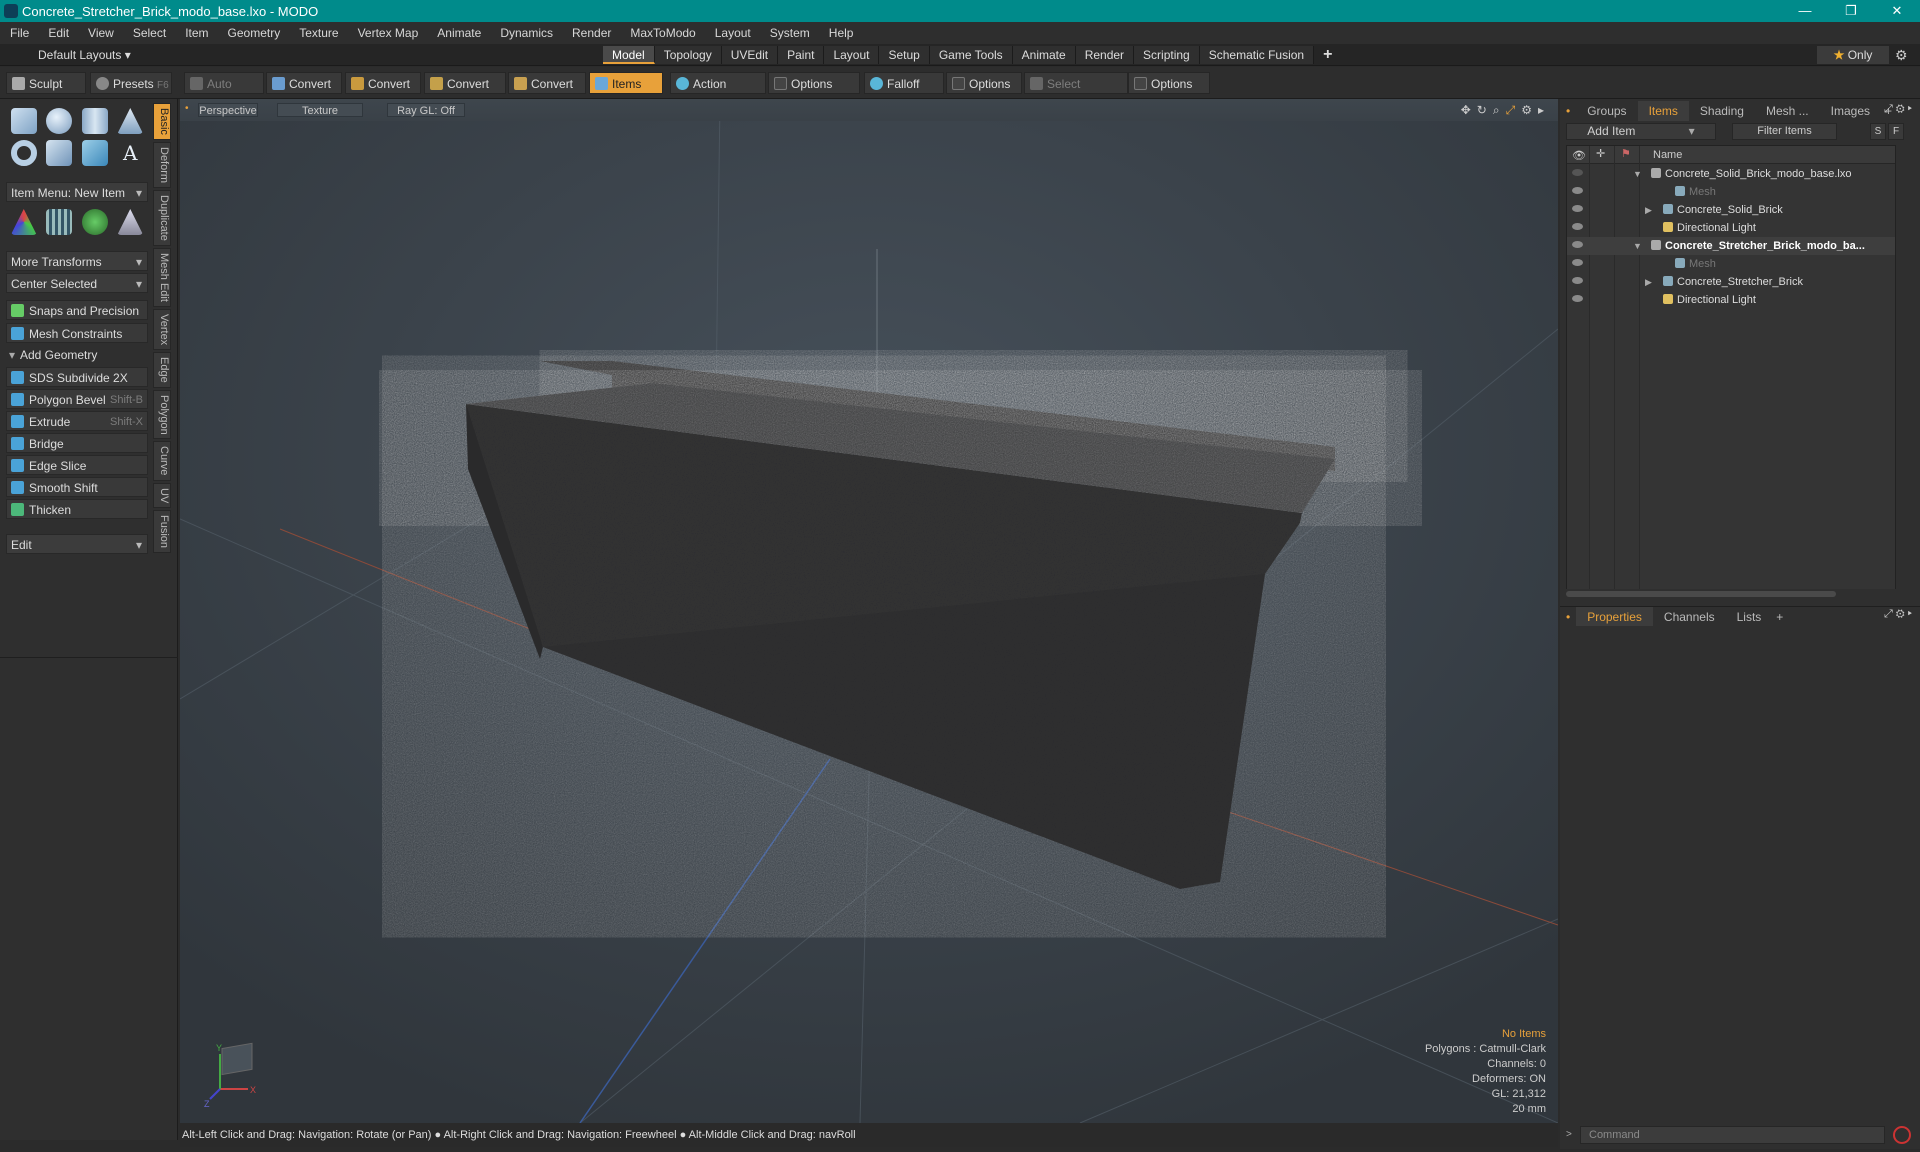  Describe the element at coordinates (1496, 110) in the screenshot. I see `zoom-icon: ⌕` at that location.